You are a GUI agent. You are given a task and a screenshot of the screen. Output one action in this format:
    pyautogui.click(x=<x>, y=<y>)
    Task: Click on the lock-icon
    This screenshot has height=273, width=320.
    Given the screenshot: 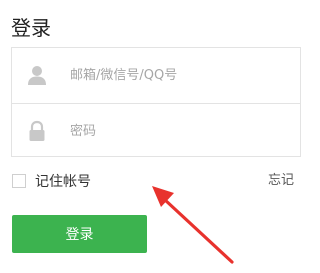 What is the action you would take?
    pyautogui.click(x=37, y=130)
    